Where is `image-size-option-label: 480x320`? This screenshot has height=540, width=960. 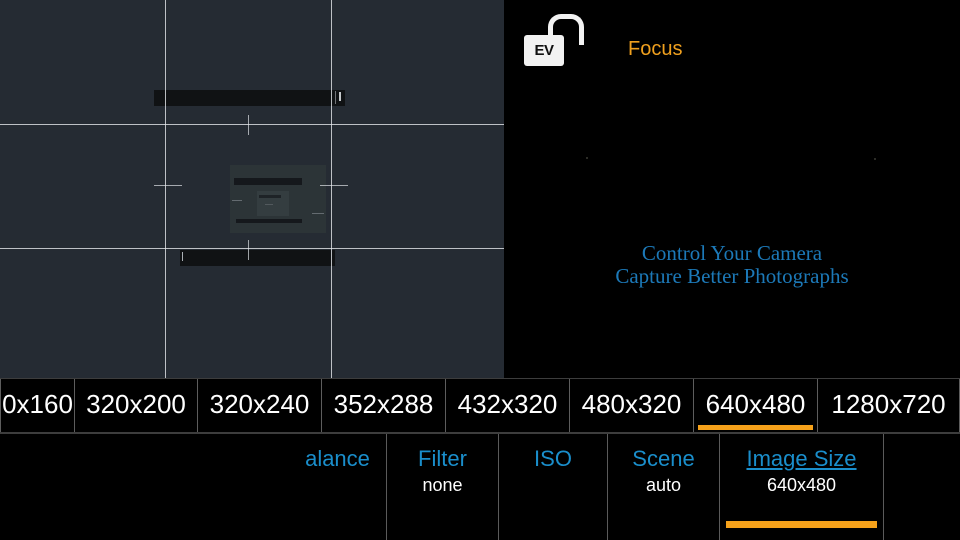
image-size-option-label: 480x320 is located at coordinates (631, 404).